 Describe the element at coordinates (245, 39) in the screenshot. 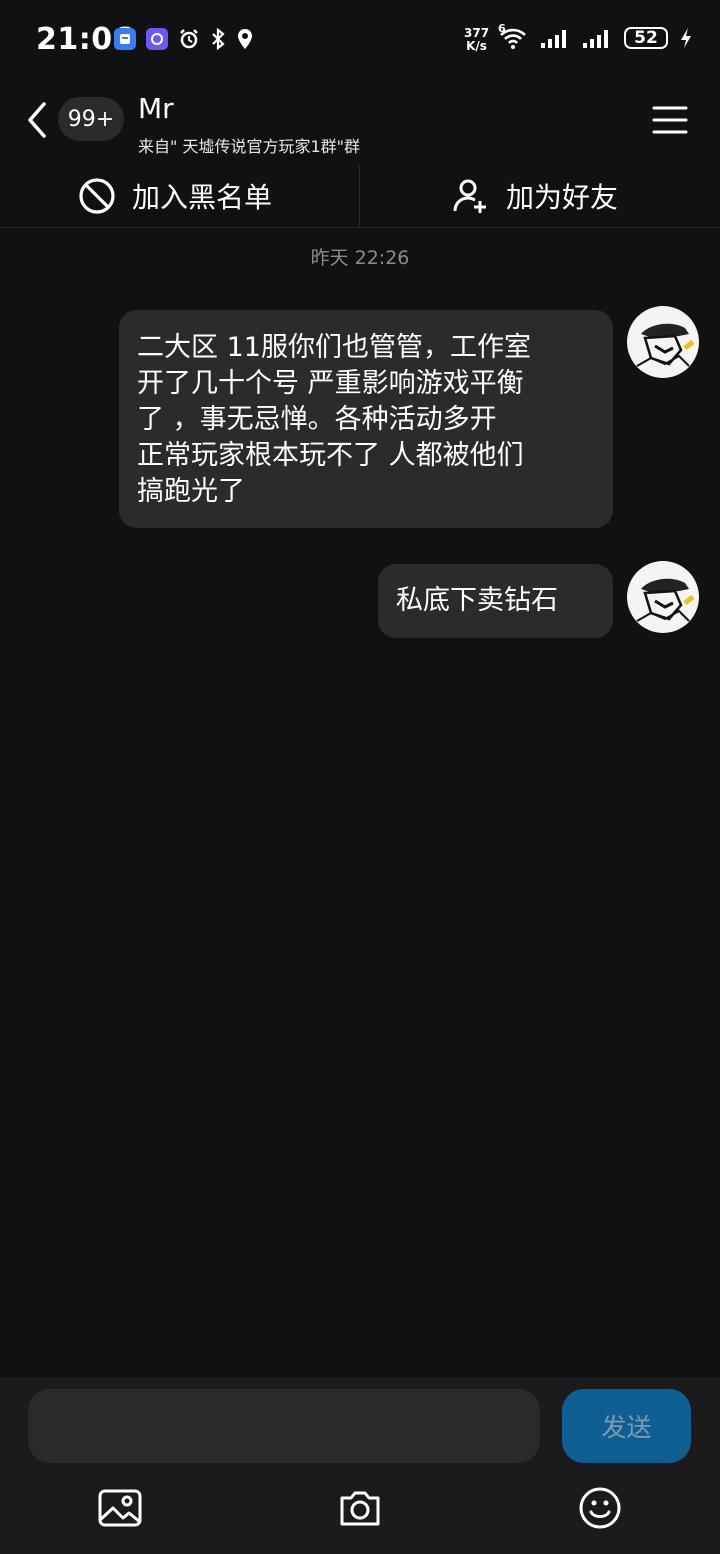

I see `location-icon` at that location.